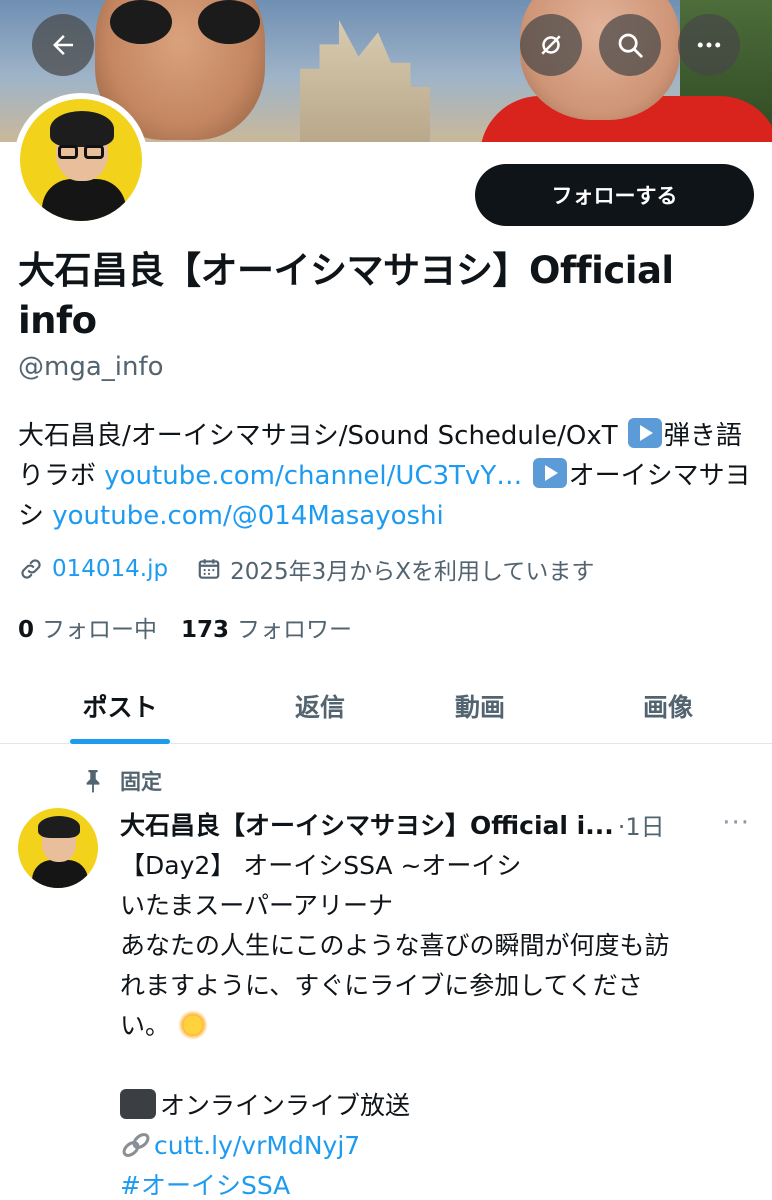 Image resolution: width=772 pixels, height=1200 pixels. I want to click on tab-posts: ポスト, so click(120, 706).